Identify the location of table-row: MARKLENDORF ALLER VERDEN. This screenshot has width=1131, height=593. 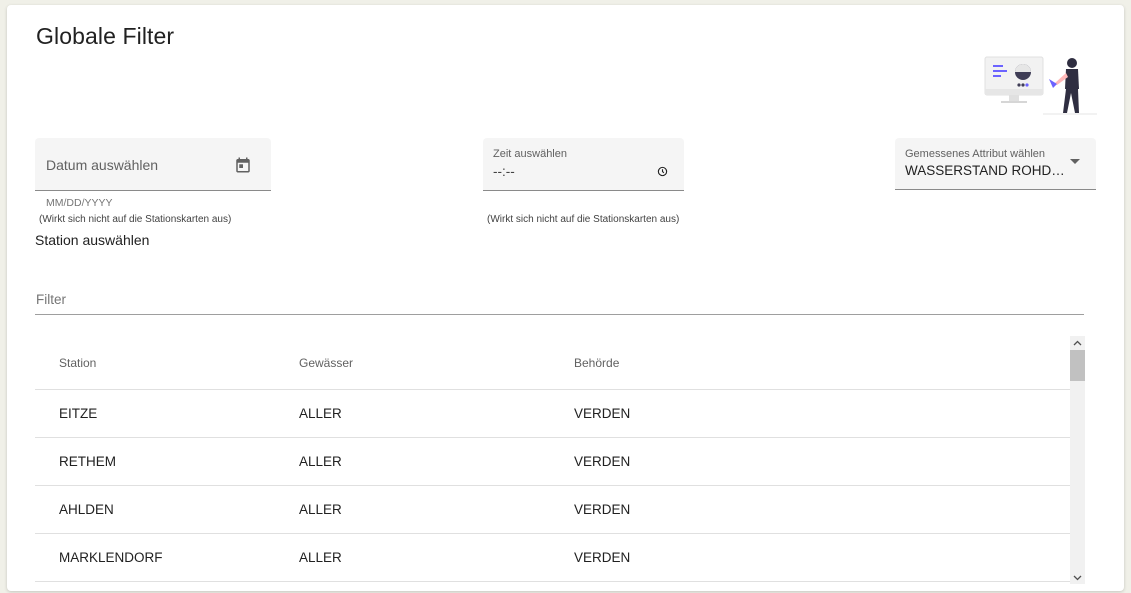
(552, 558).